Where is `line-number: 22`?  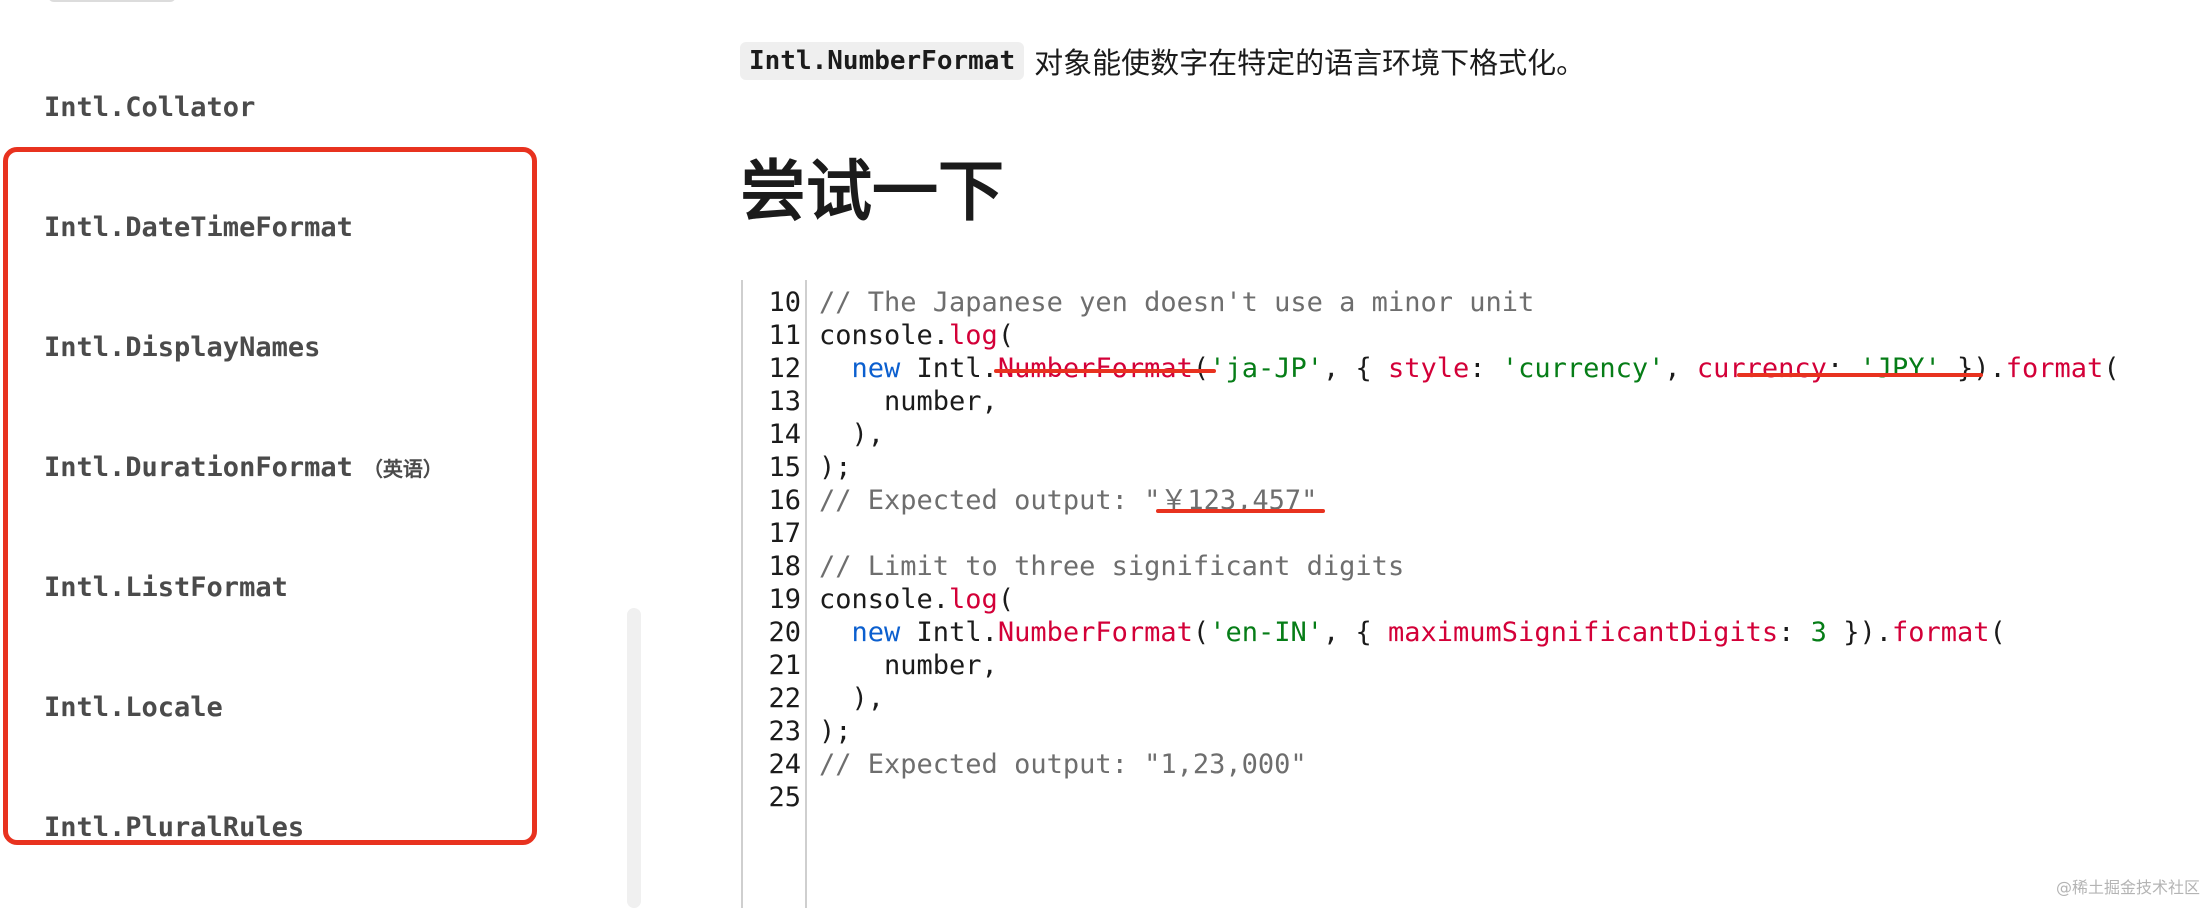
line-number: 22 is located at coordinates (784, 698).